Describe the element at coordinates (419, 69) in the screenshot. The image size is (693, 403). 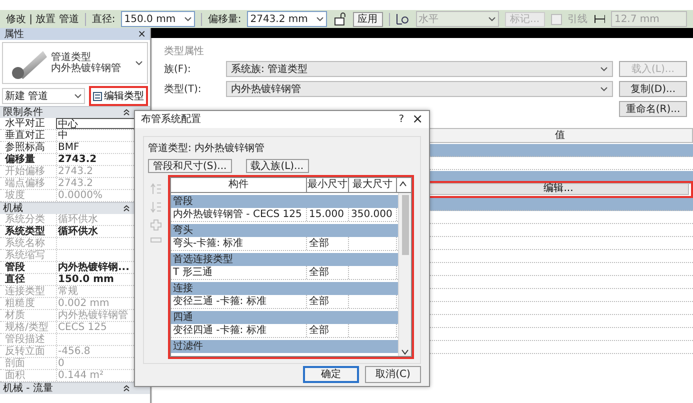
I see `family-dropdown: 系统族: 管道类型` at that location.